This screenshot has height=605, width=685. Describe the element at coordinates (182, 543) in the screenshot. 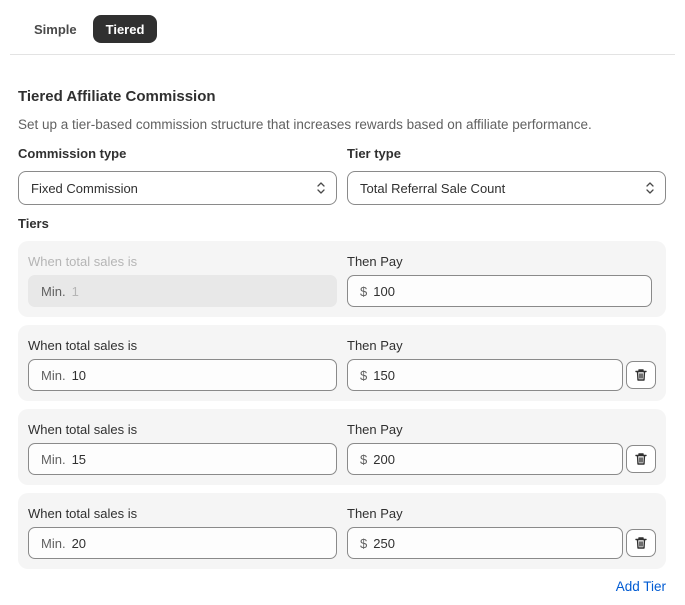

I see `min-sales-input: Min. 20` at that location.